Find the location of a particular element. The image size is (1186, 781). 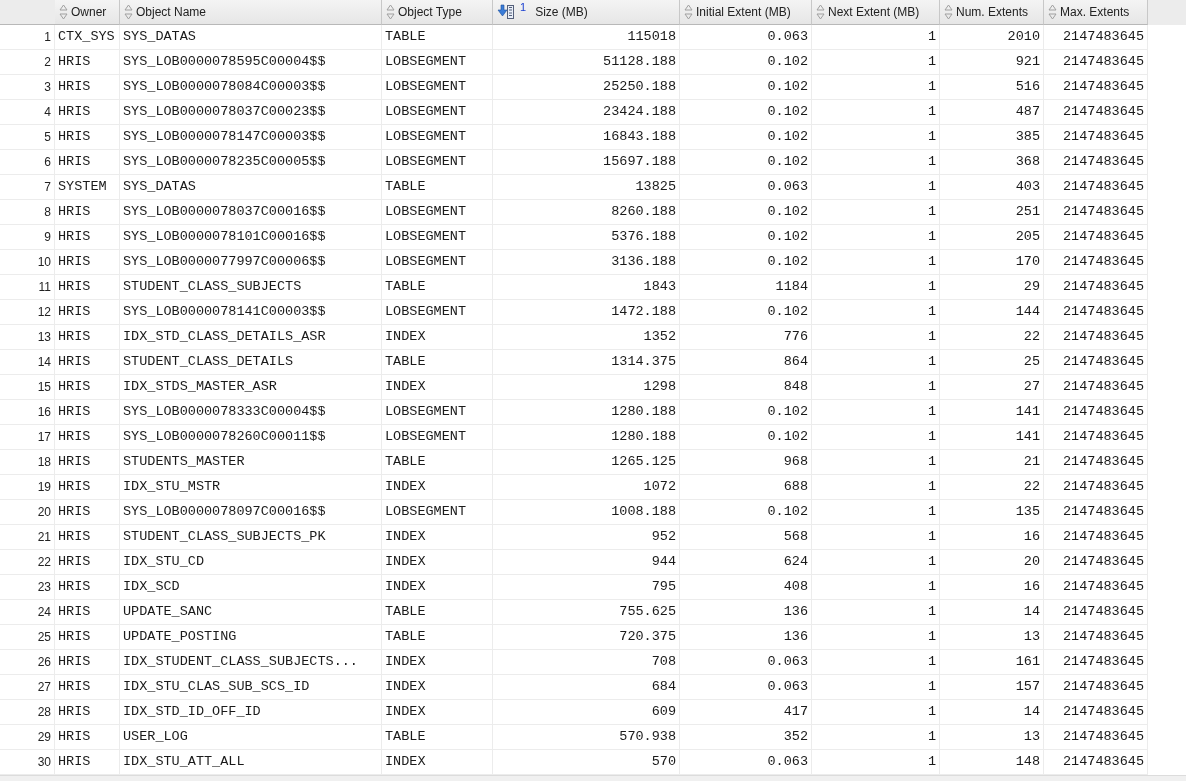

table-cell: SYS_LOB0000078101C00016$$ is located at coordinates (251, 237).